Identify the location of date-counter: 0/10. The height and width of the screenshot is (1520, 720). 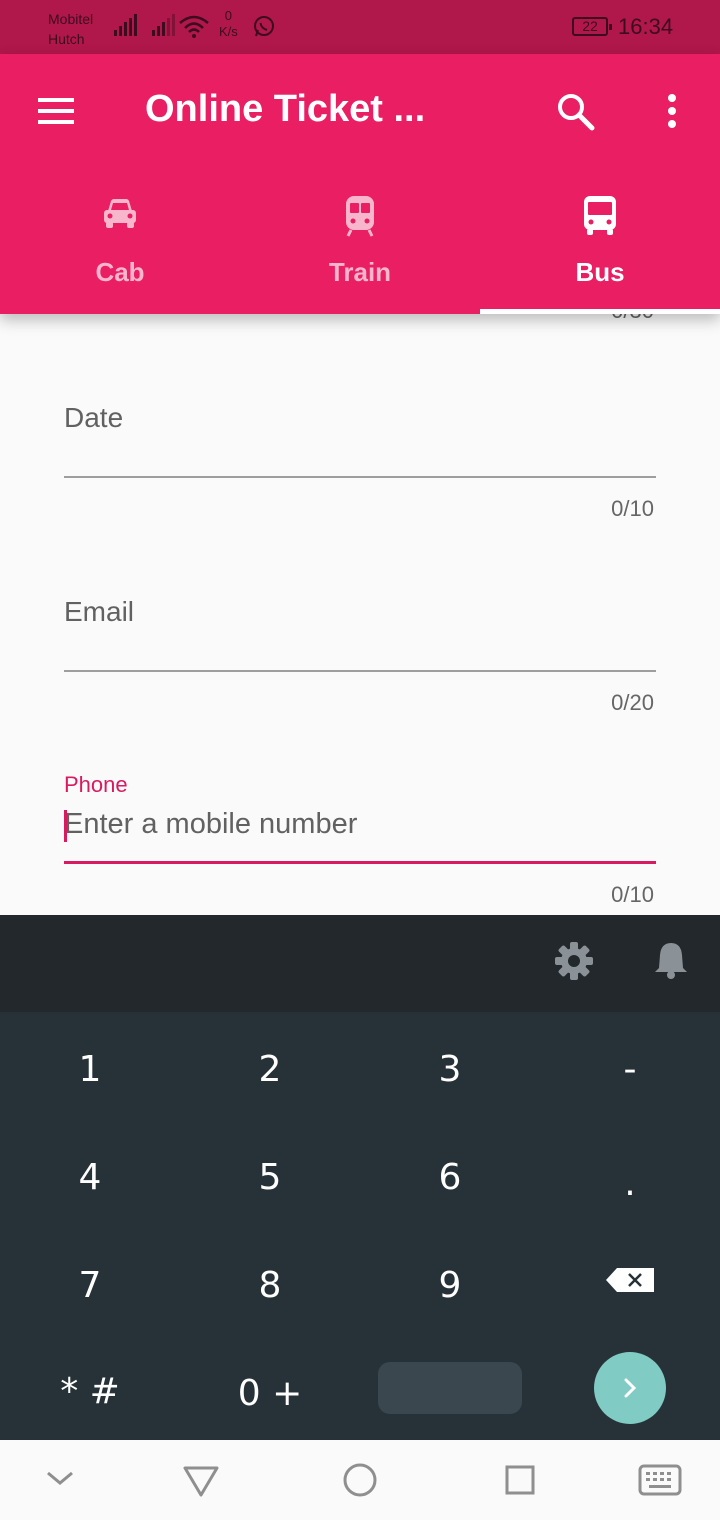
(632, 508).